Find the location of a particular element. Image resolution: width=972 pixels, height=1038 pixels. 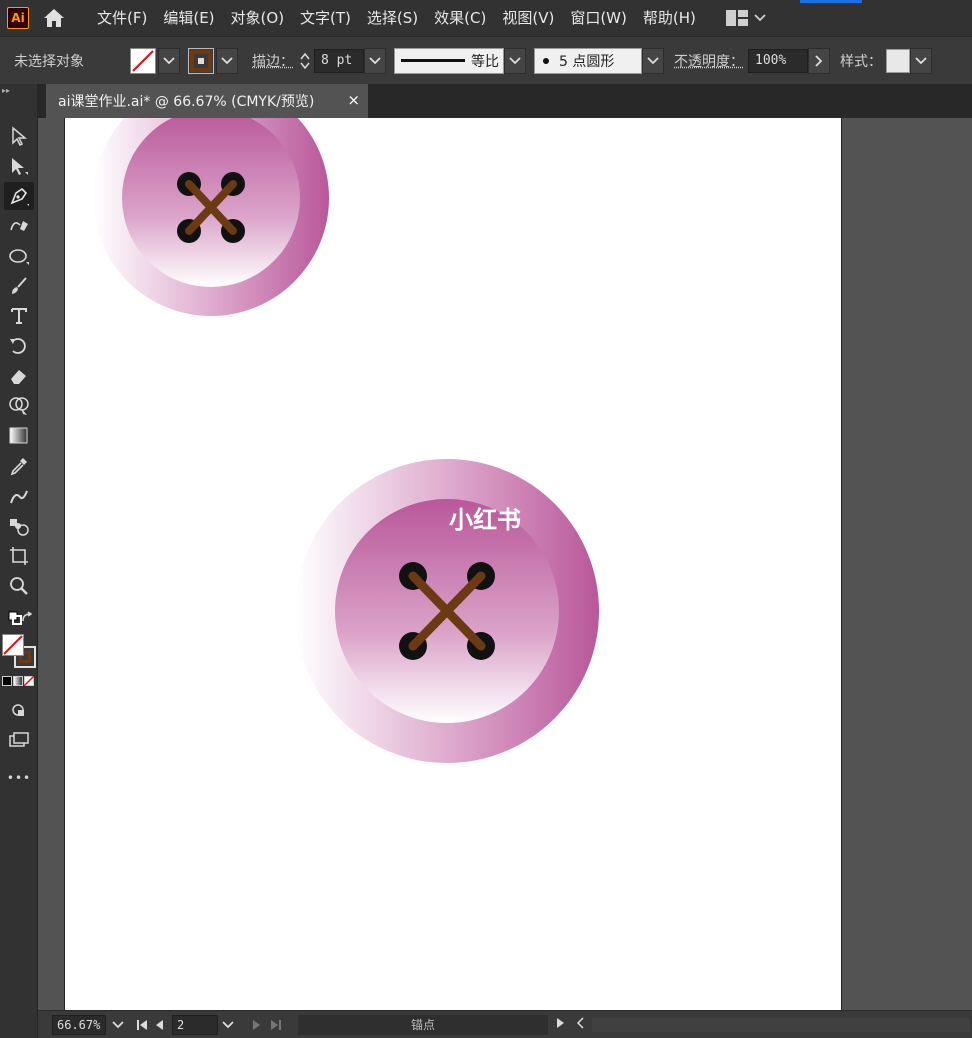

stroke-weight-stepper is located at coordinates (305, 60).